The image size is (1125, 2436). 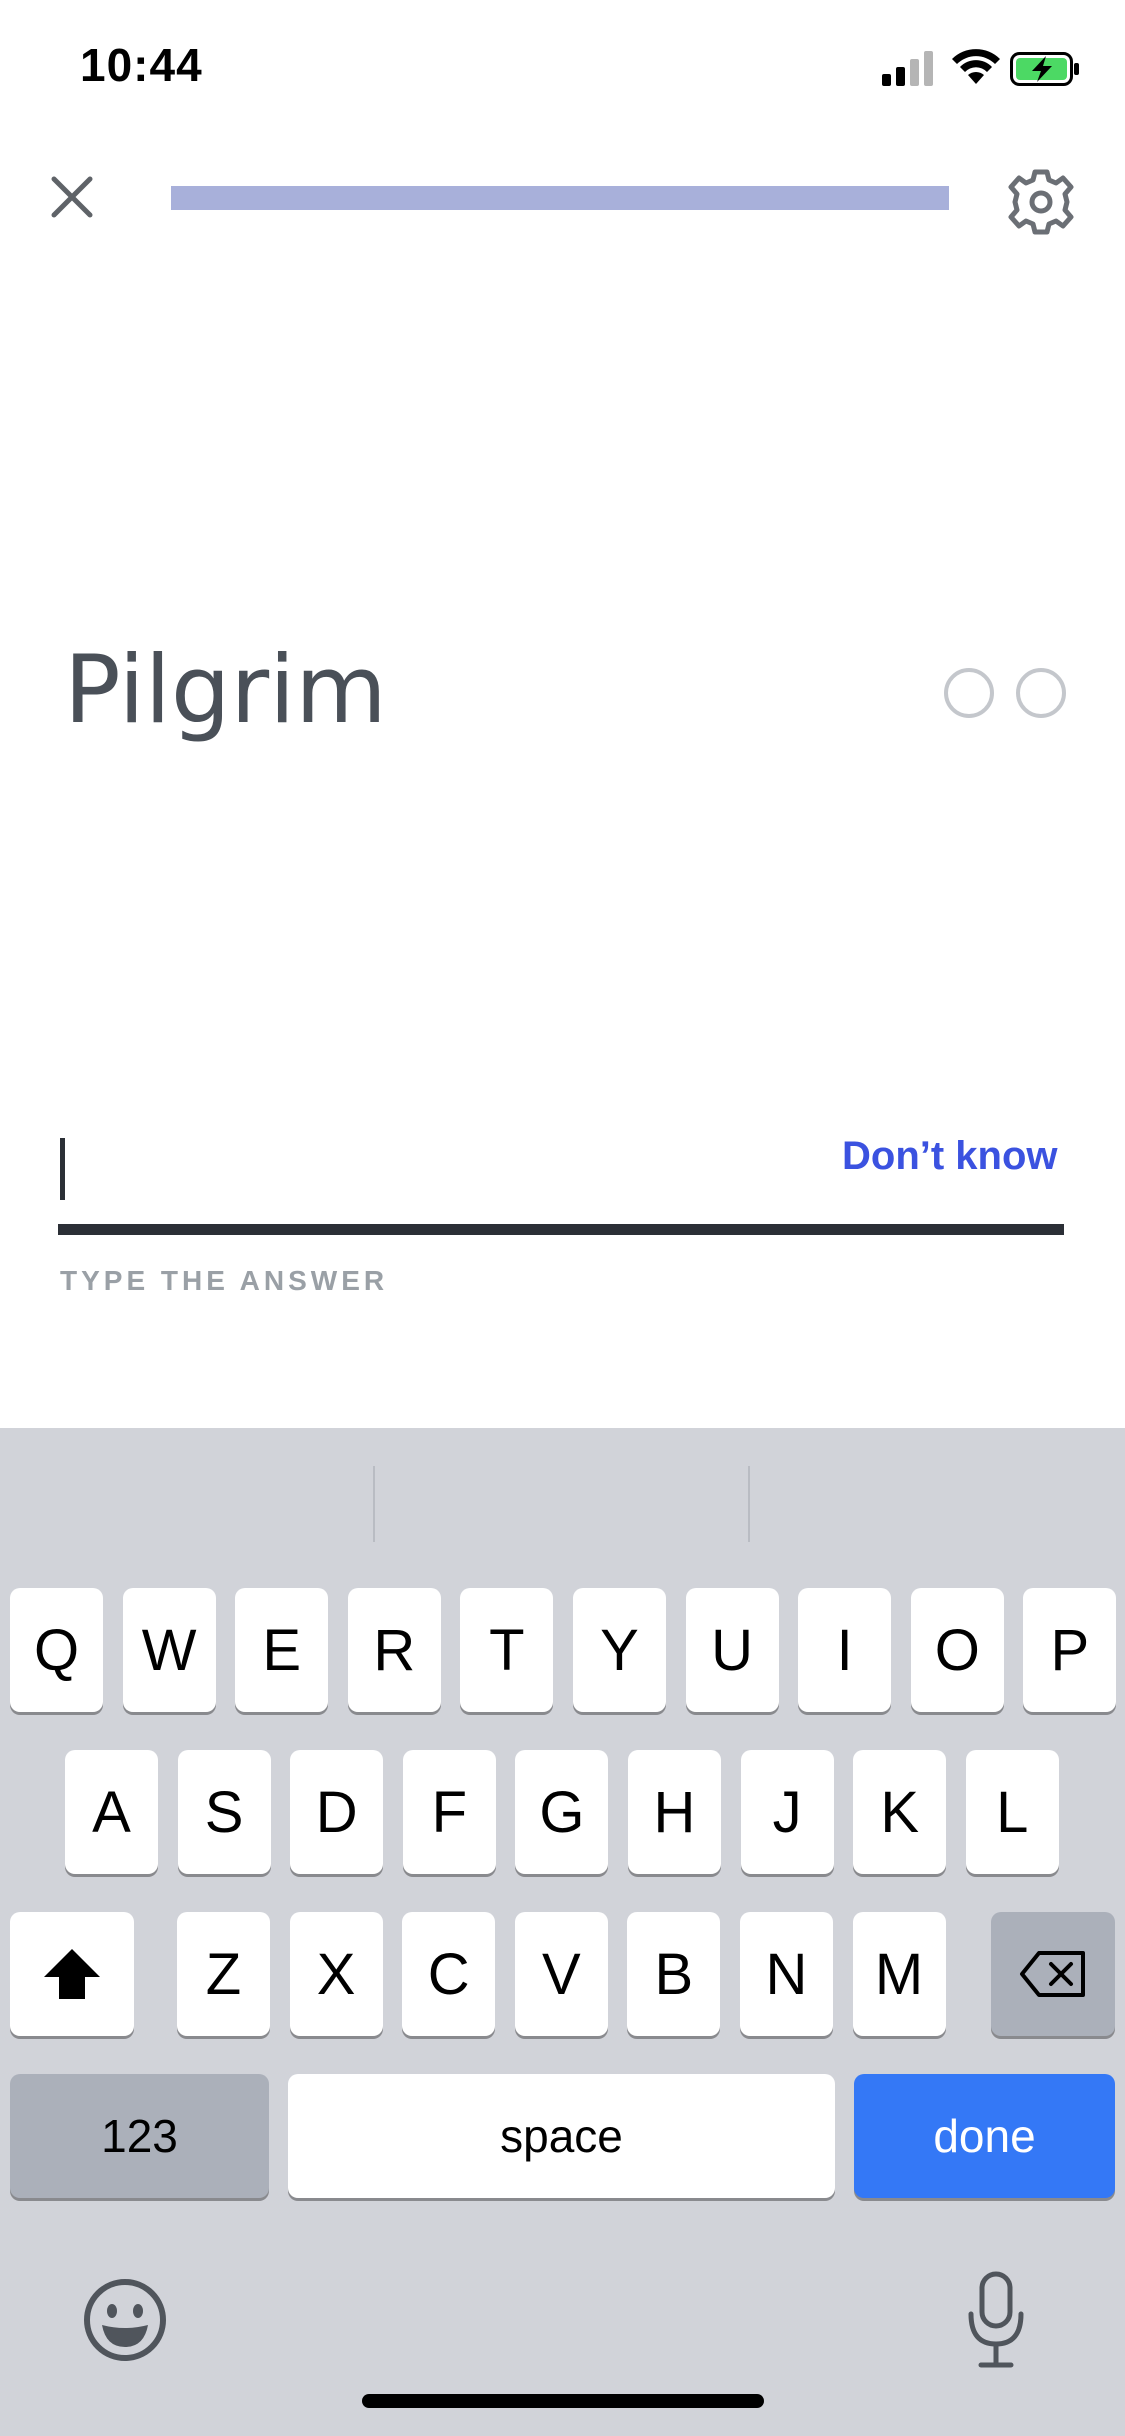 What do you see at coordinates (449, 1812) in the screenshot?
I see `key-f: F` at bounding box center [449, 1812].